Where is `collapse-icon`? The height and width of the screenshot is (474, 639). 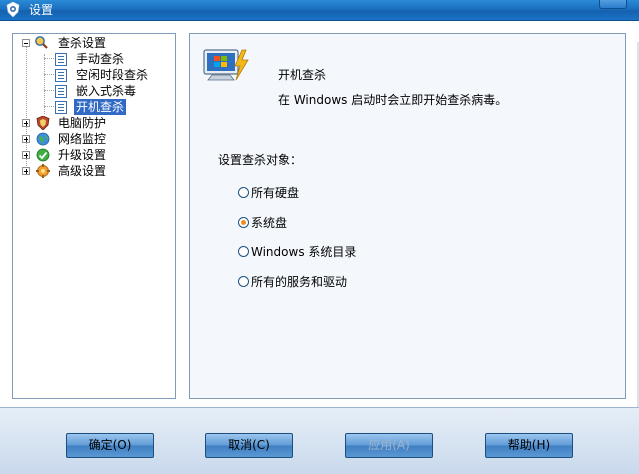 collapse-icon is located at coordinates (26, 43).